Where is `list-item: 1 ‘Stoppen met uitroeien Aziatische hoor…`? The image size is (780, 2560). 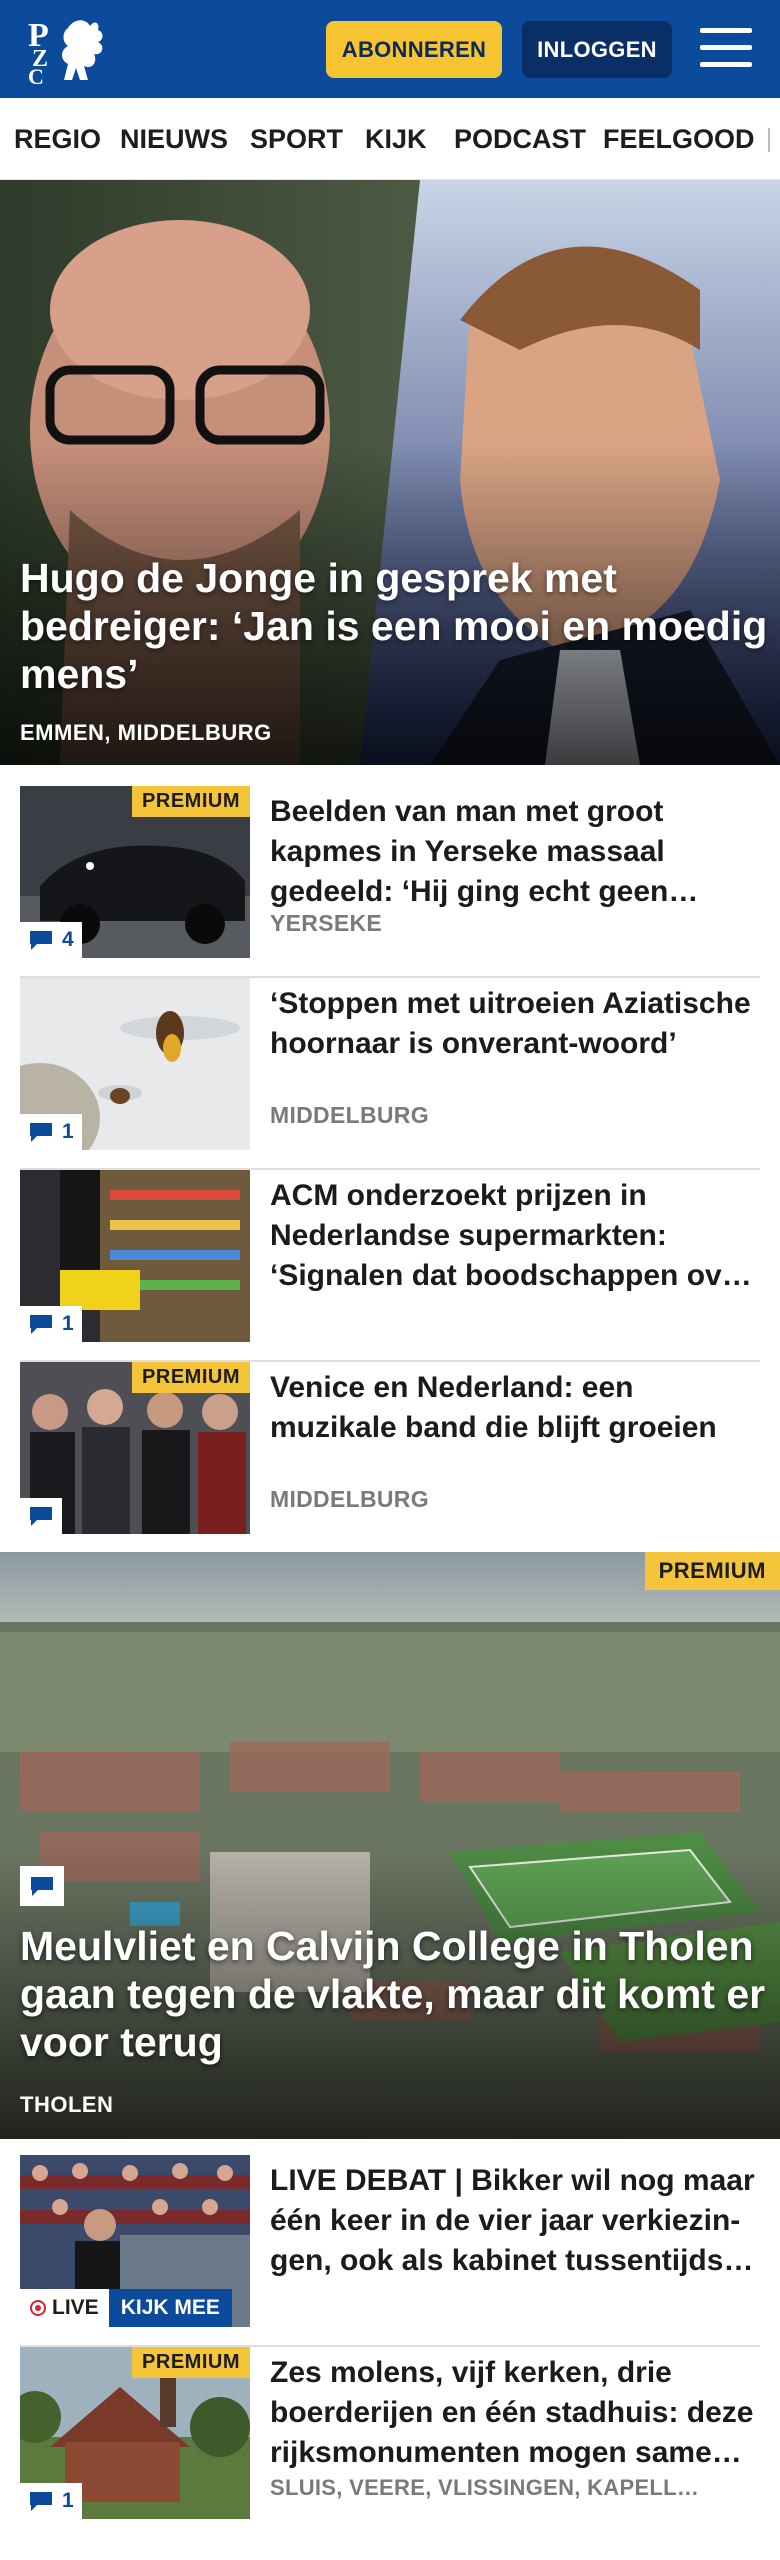
list-item: 1 ‘Stoppen met uitroeien Aziatische hoor… is located at coordinates (390, 1074).